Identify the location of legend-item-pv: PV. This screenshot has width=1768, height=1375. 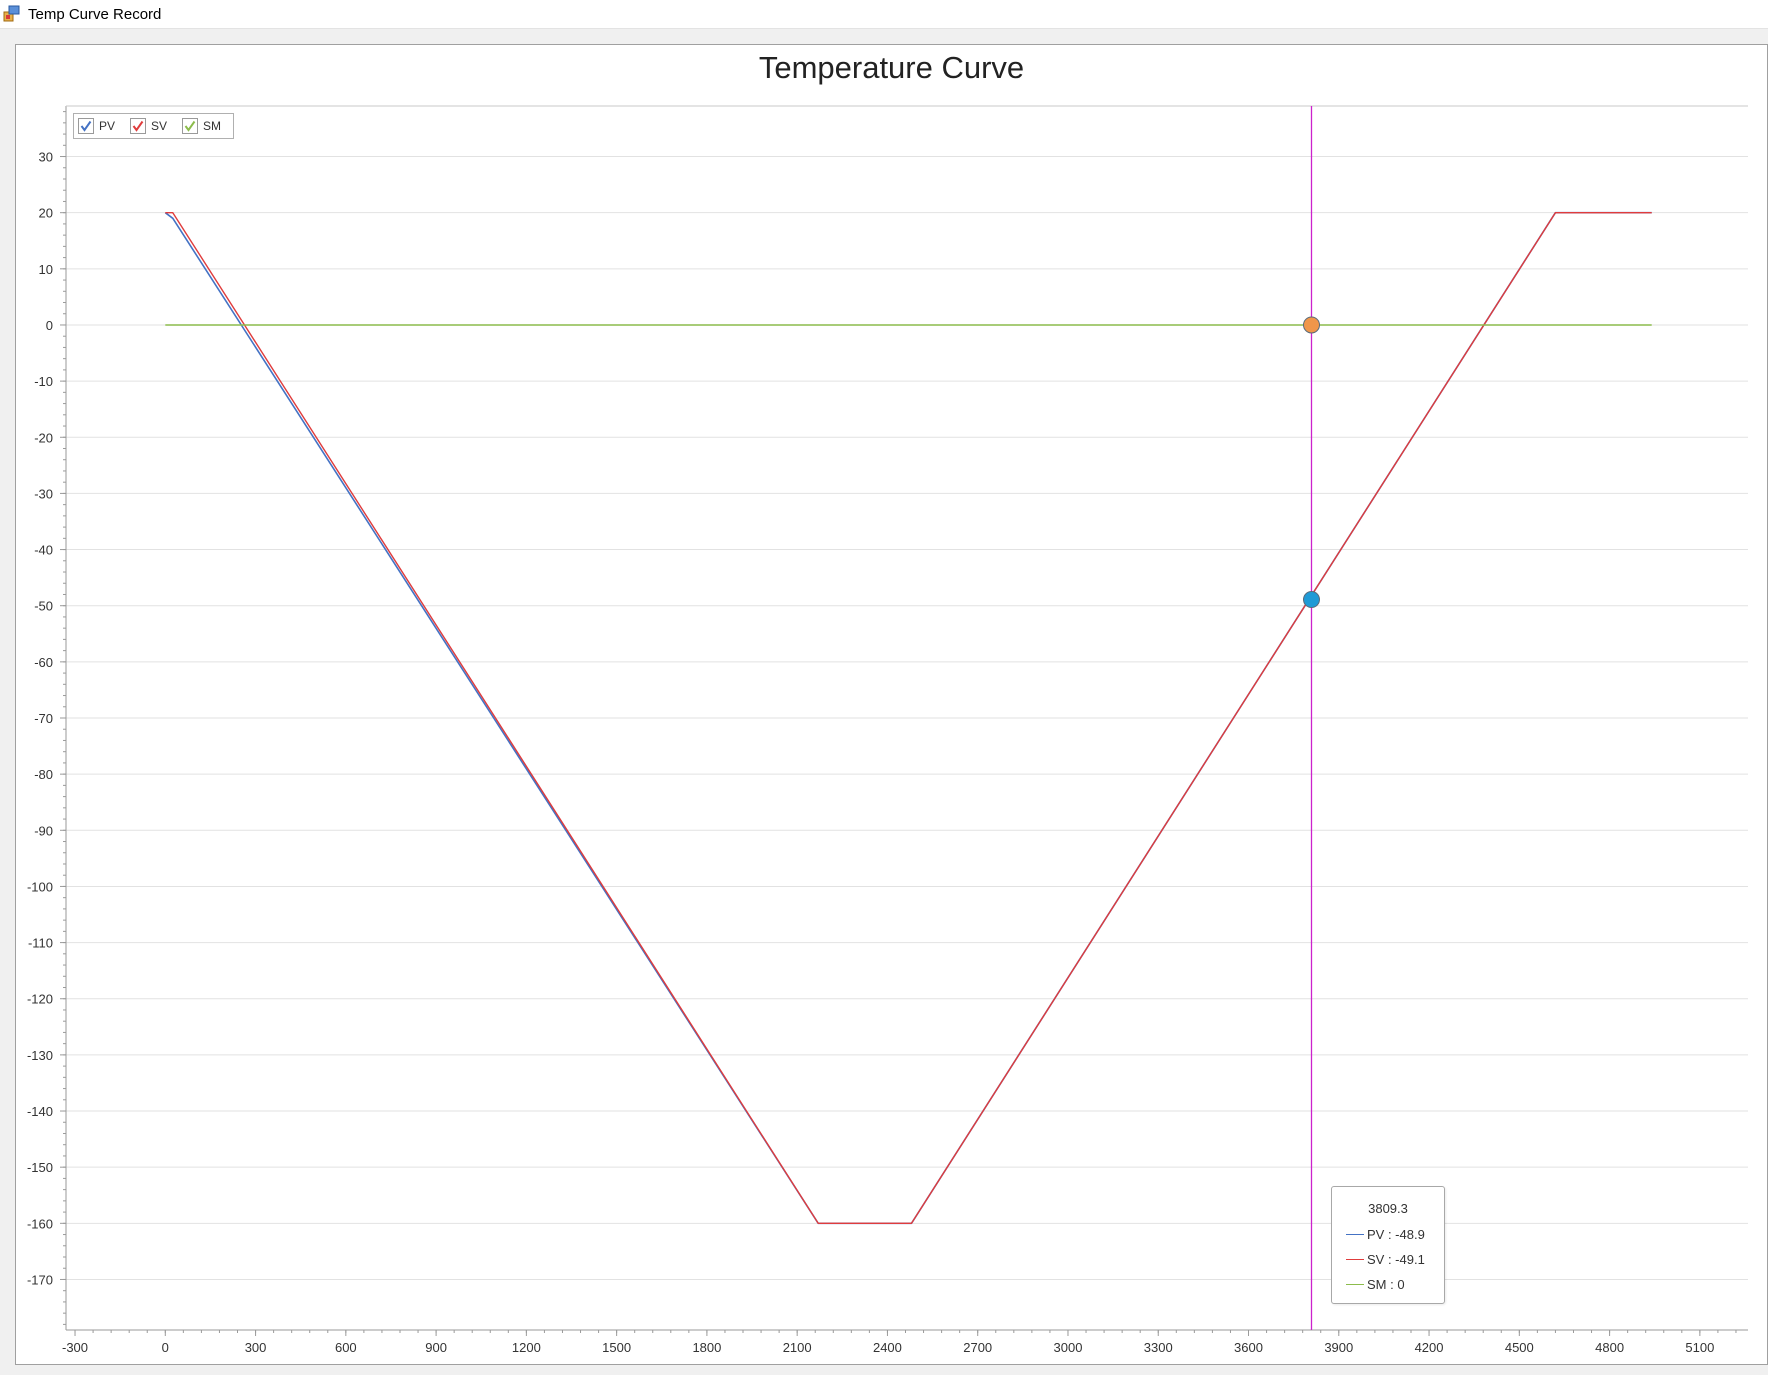
(100, 127).